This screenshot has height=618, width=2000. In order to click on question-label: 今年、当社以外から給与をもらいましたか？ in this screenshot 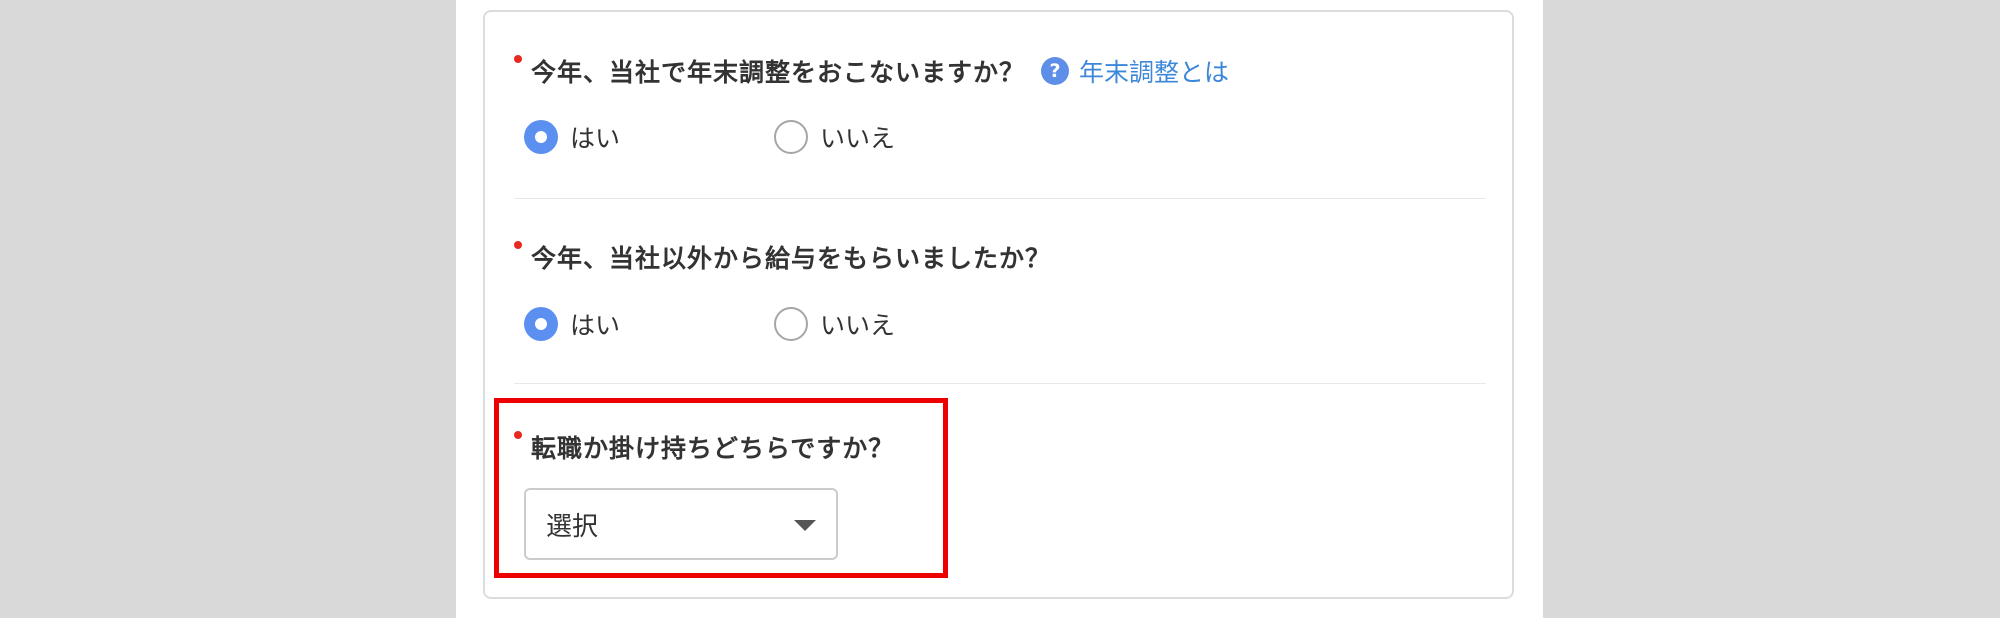, I will do `click(791, 258)`.